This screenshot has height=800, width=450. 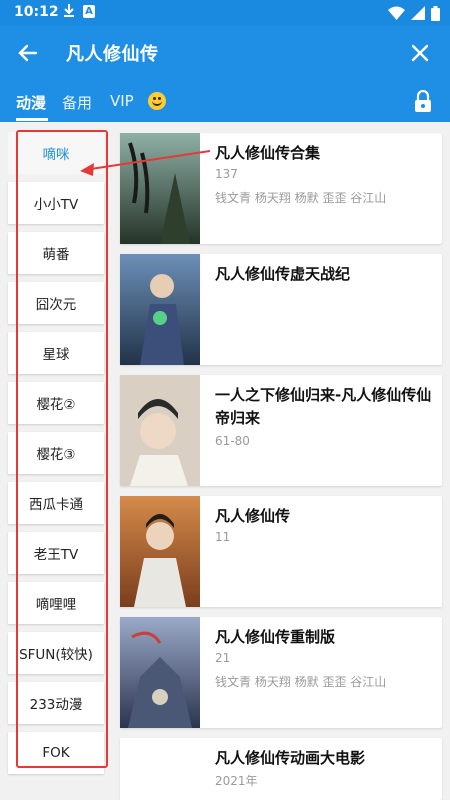 What do you see at coordinates (56, 203) in the screenshot?
I see `source-item: 小小TV` at bounding box center [56, 203].